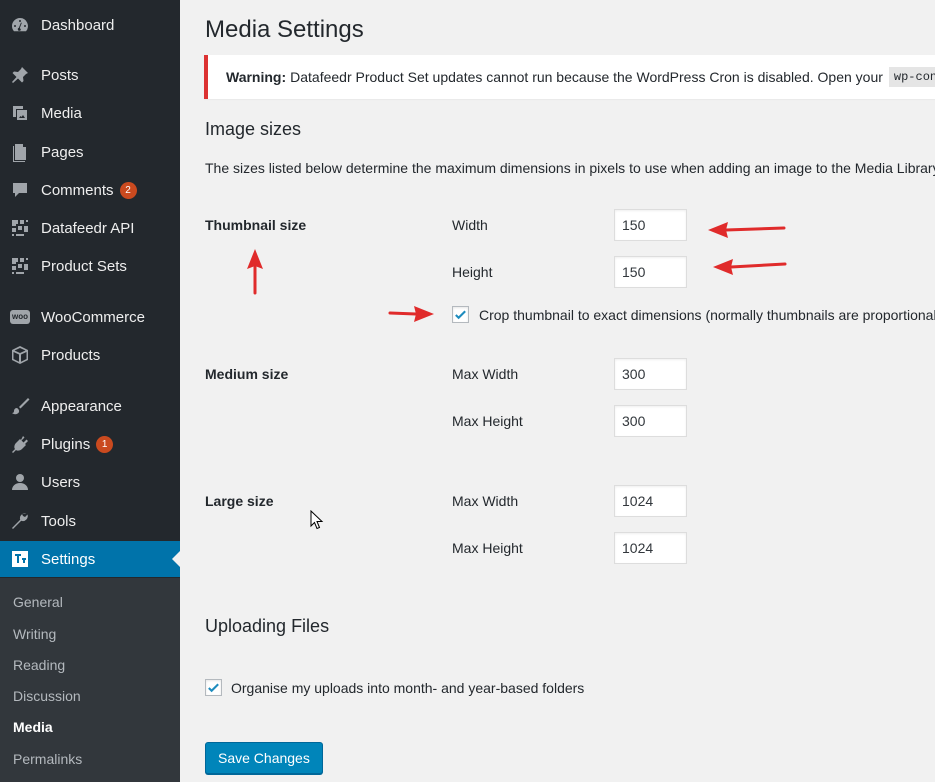  I want to click on page-title: Media Settings, so click(284, 29).